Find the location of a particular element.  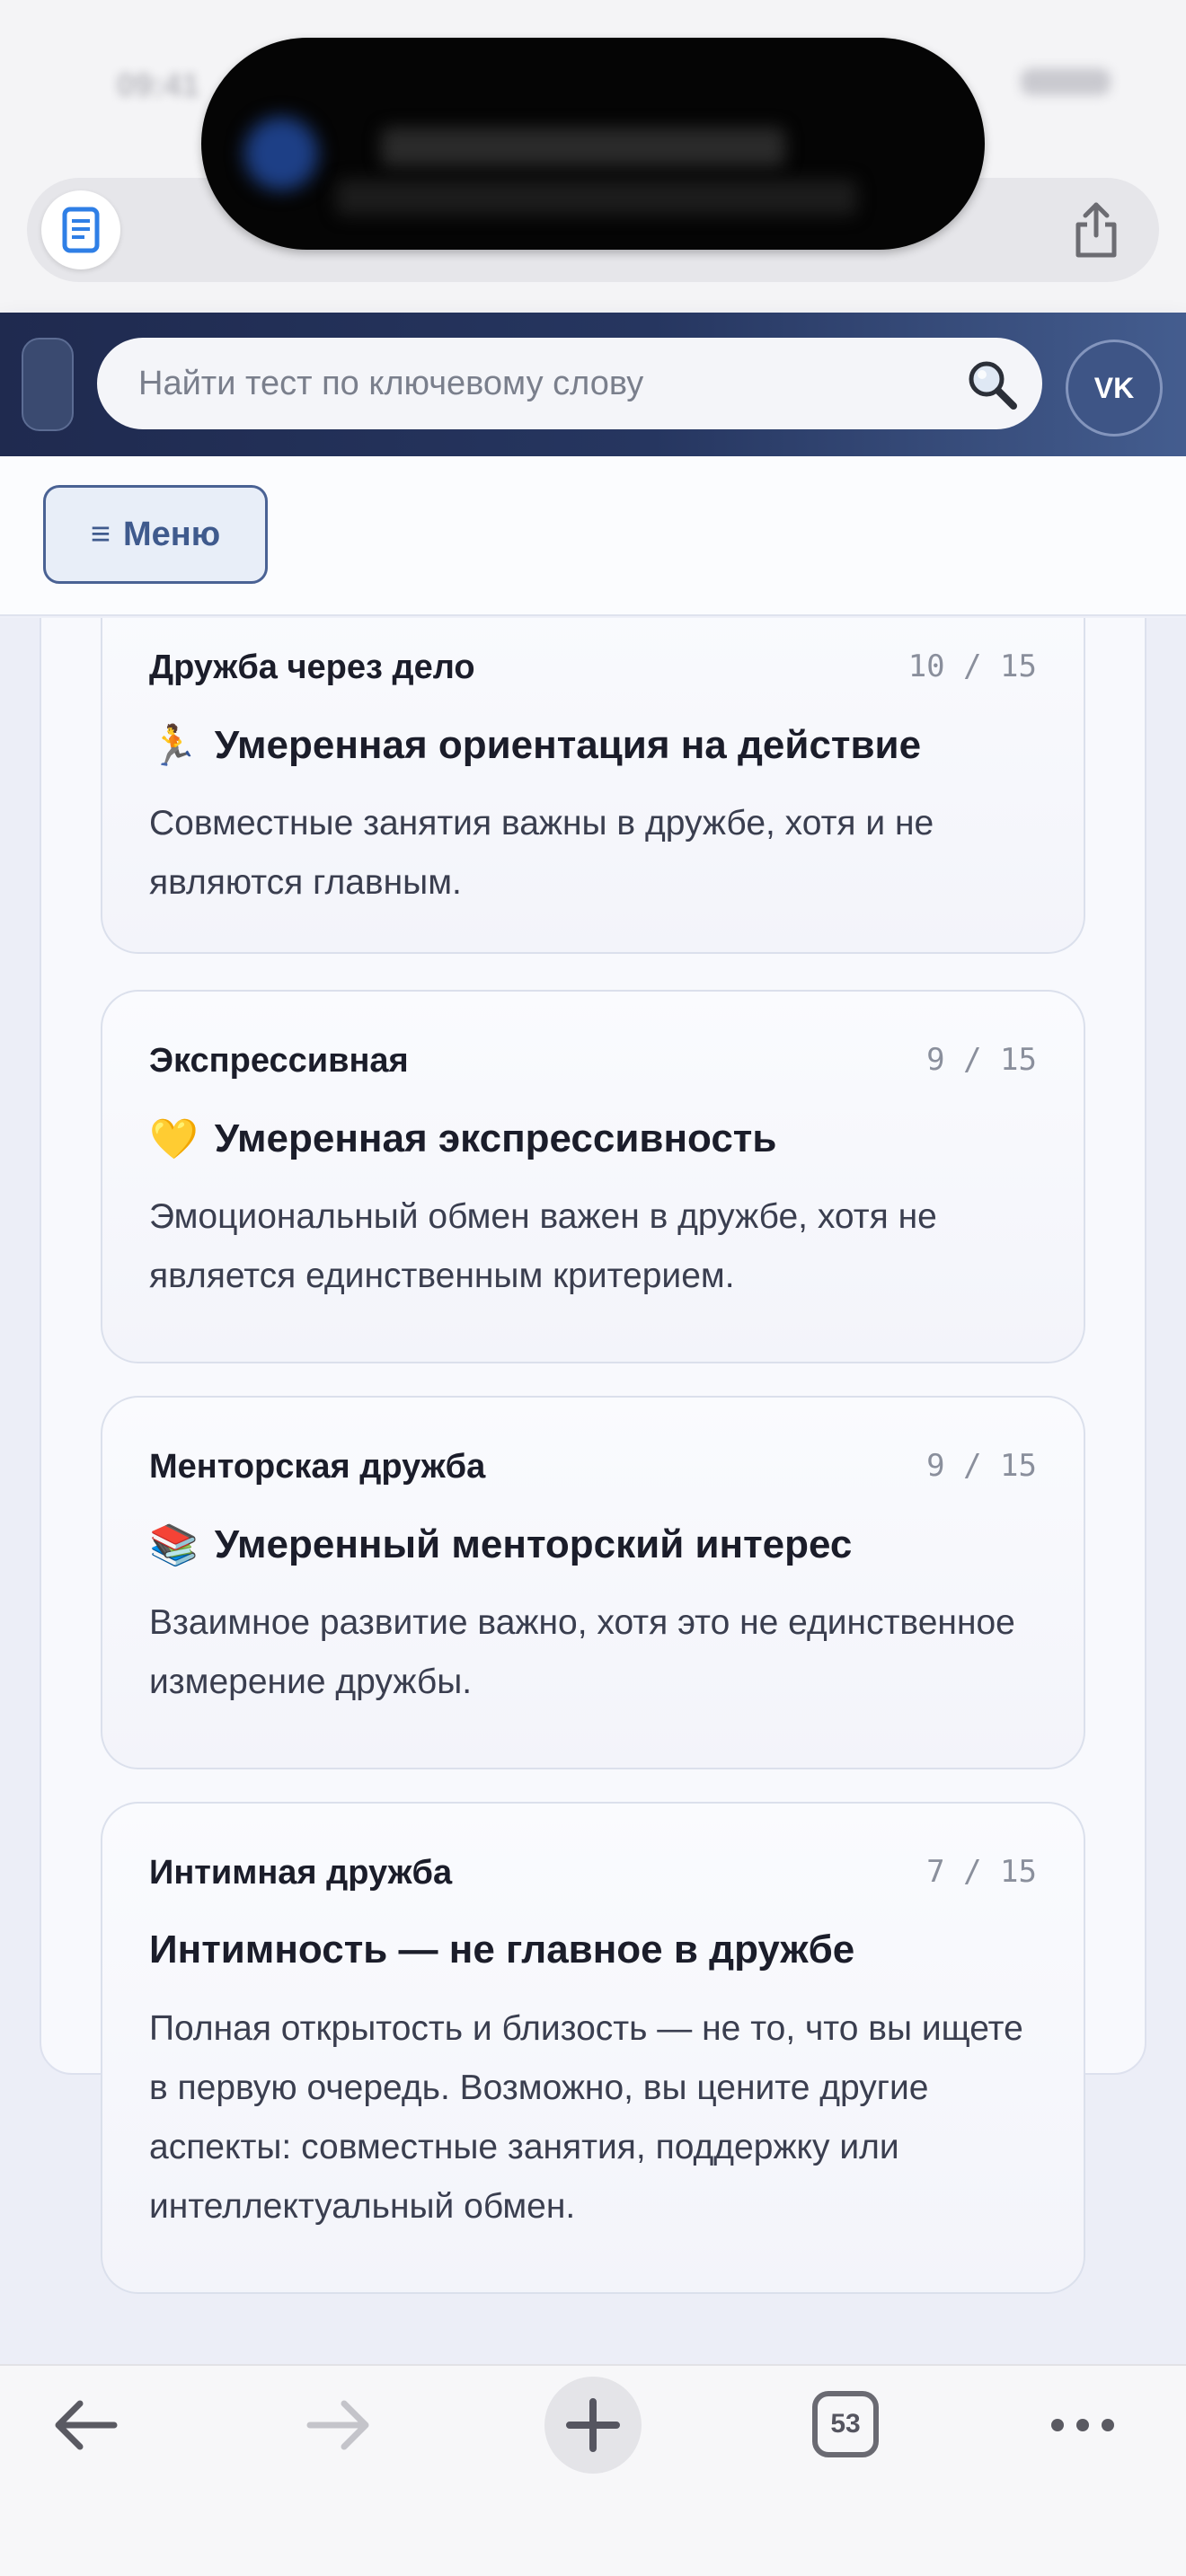

arrow-left-icon is located at coordinates (86, 2425).